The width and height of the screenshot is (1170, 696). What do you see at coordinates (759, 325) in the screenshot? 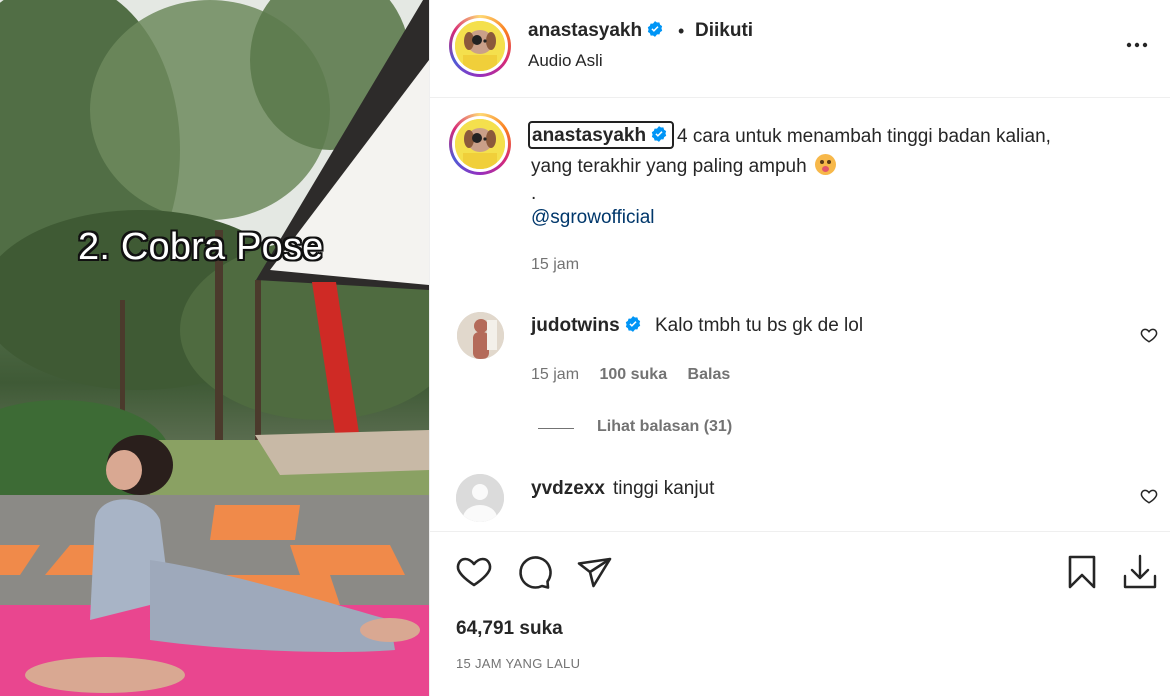
I see `comment-text: Kalo tmbh tu bs gk de lol` at bounding box center [759, 325].